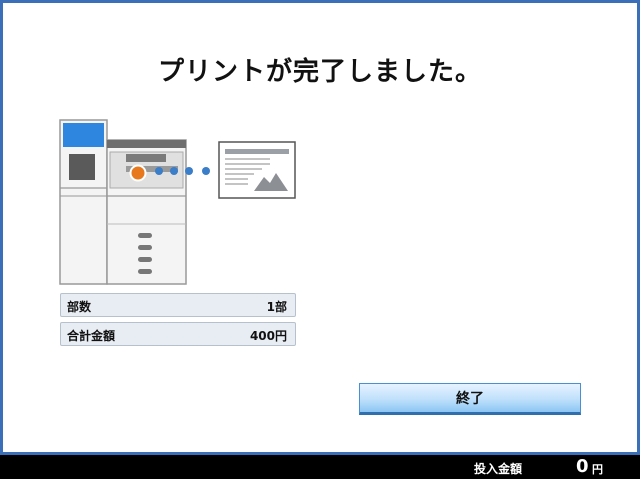  What do you see at coordinates (320, 467) in the screenshot?
I see `status-bar: 投入金額 0 円` at bounding box center [320, 467].